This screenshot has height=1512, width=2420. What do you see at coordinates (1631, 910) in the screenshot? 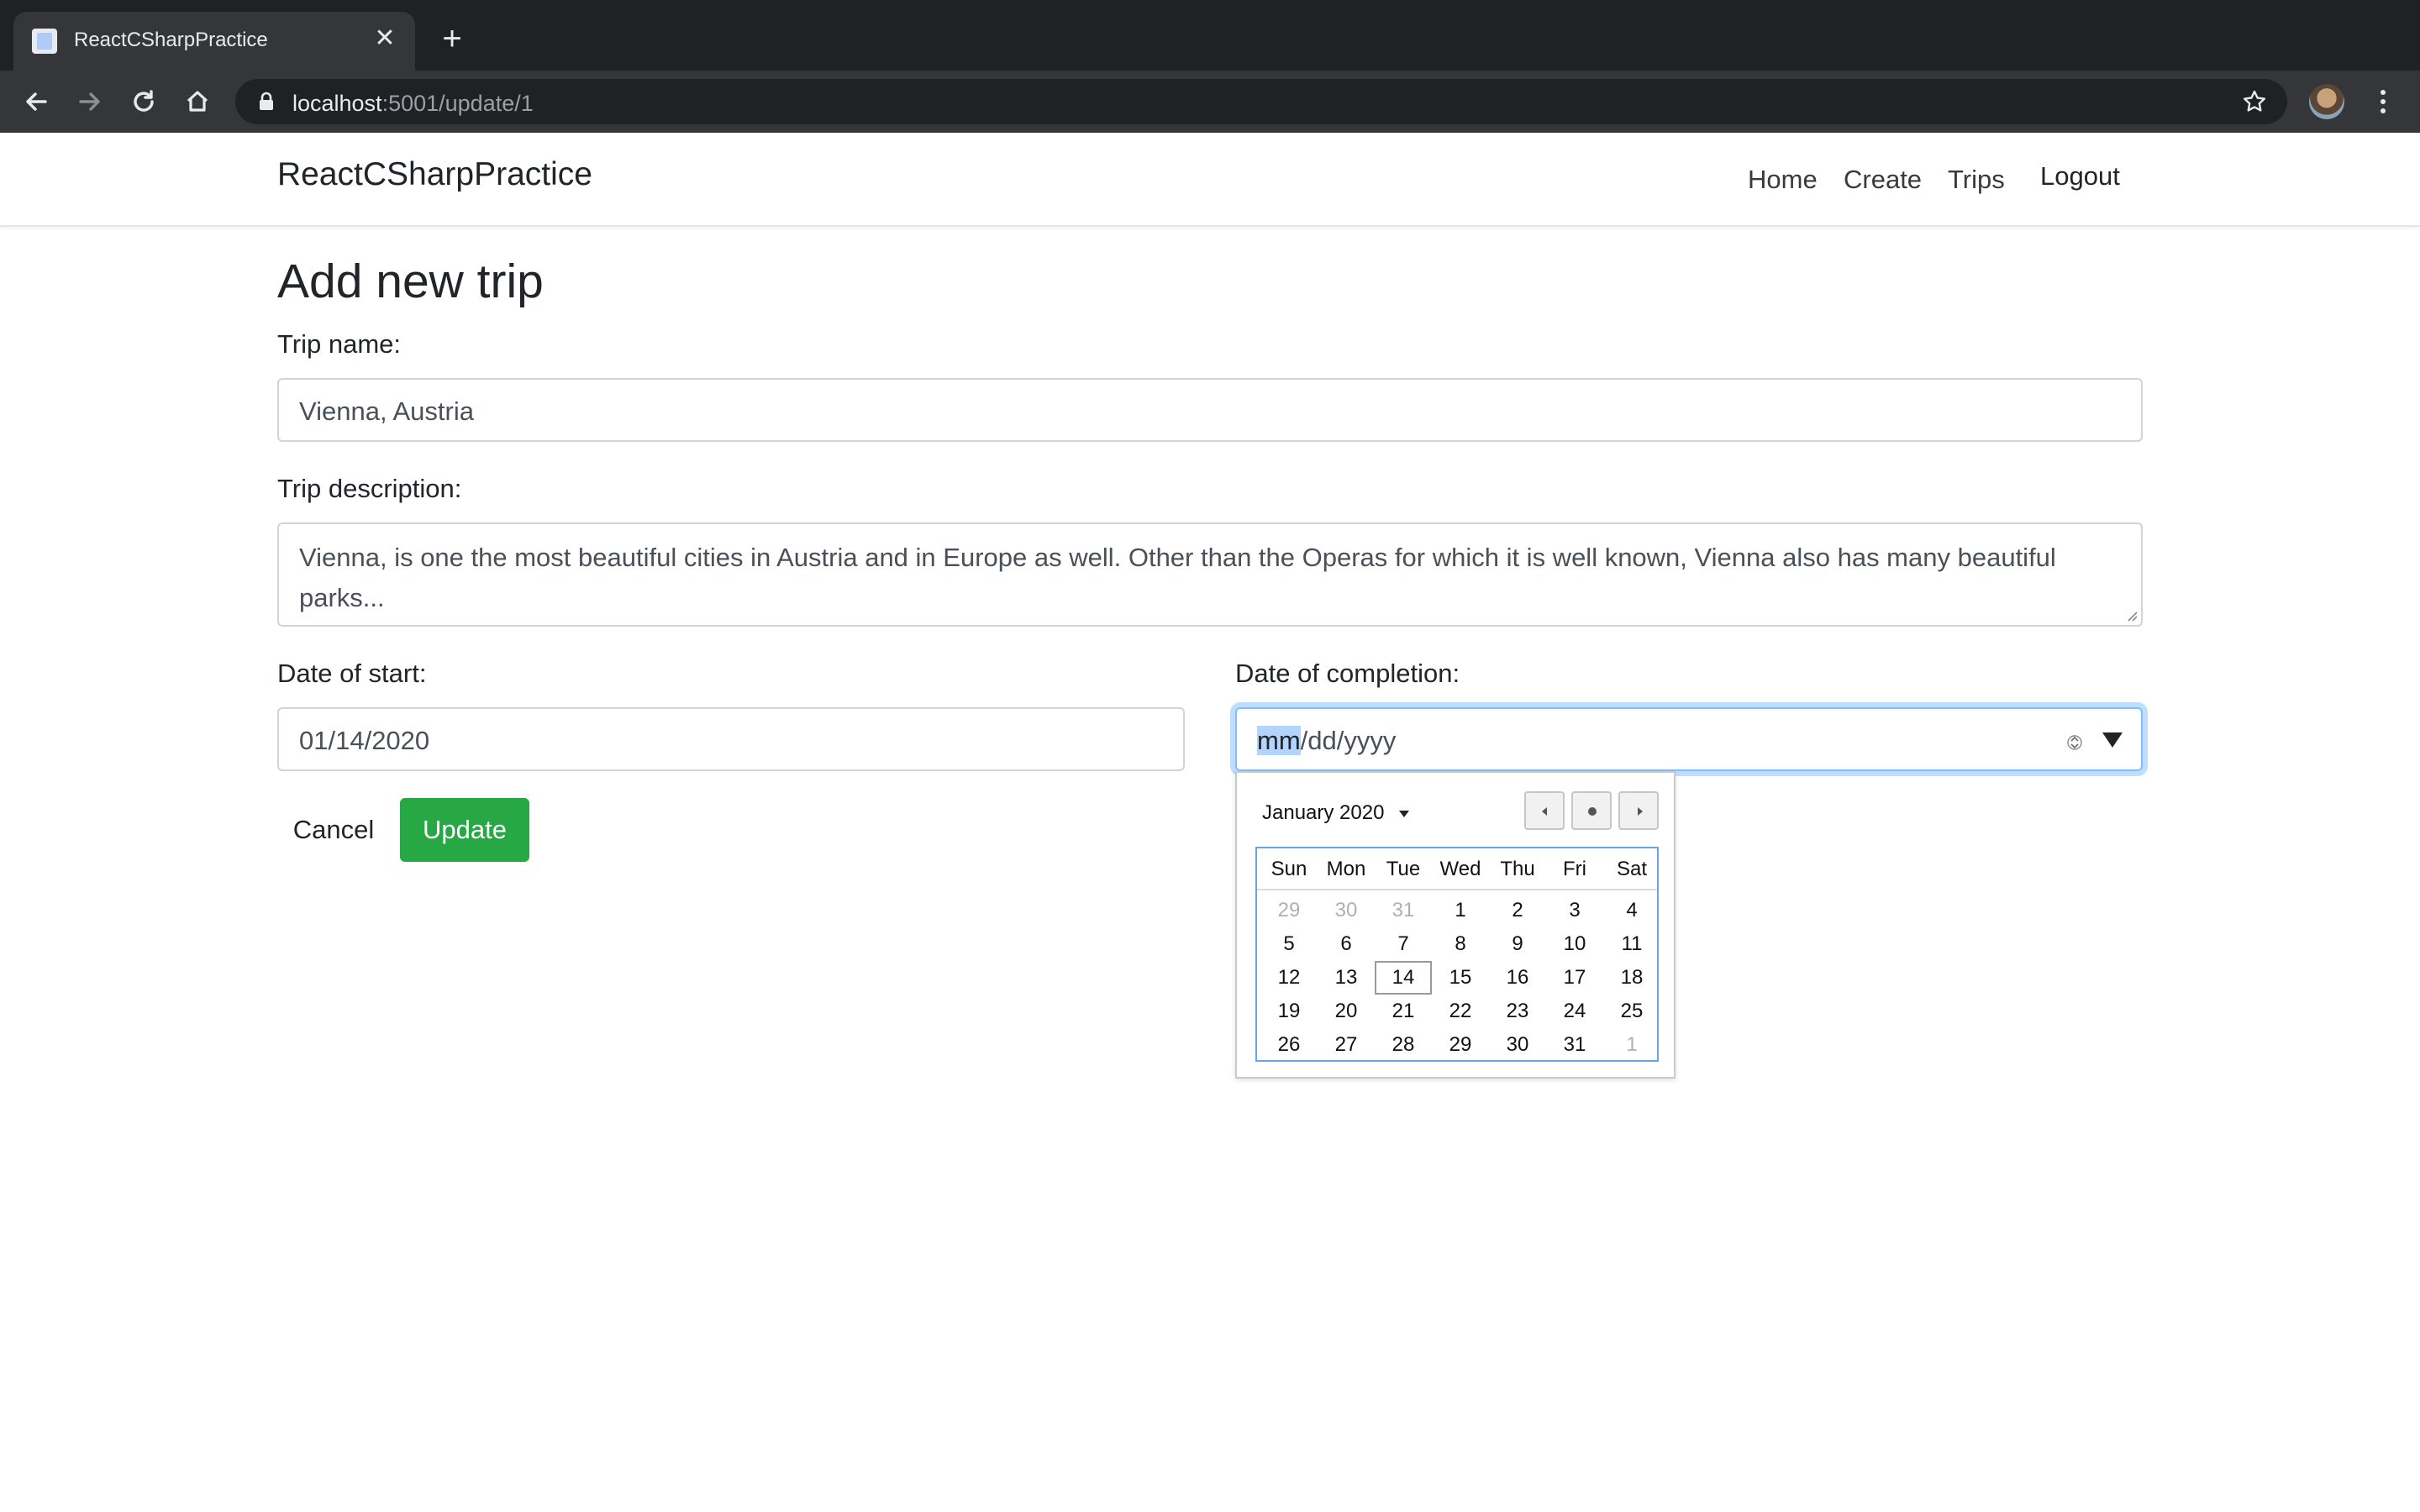
I see `calendar-day: 4` at bounding box center [1631, 910].